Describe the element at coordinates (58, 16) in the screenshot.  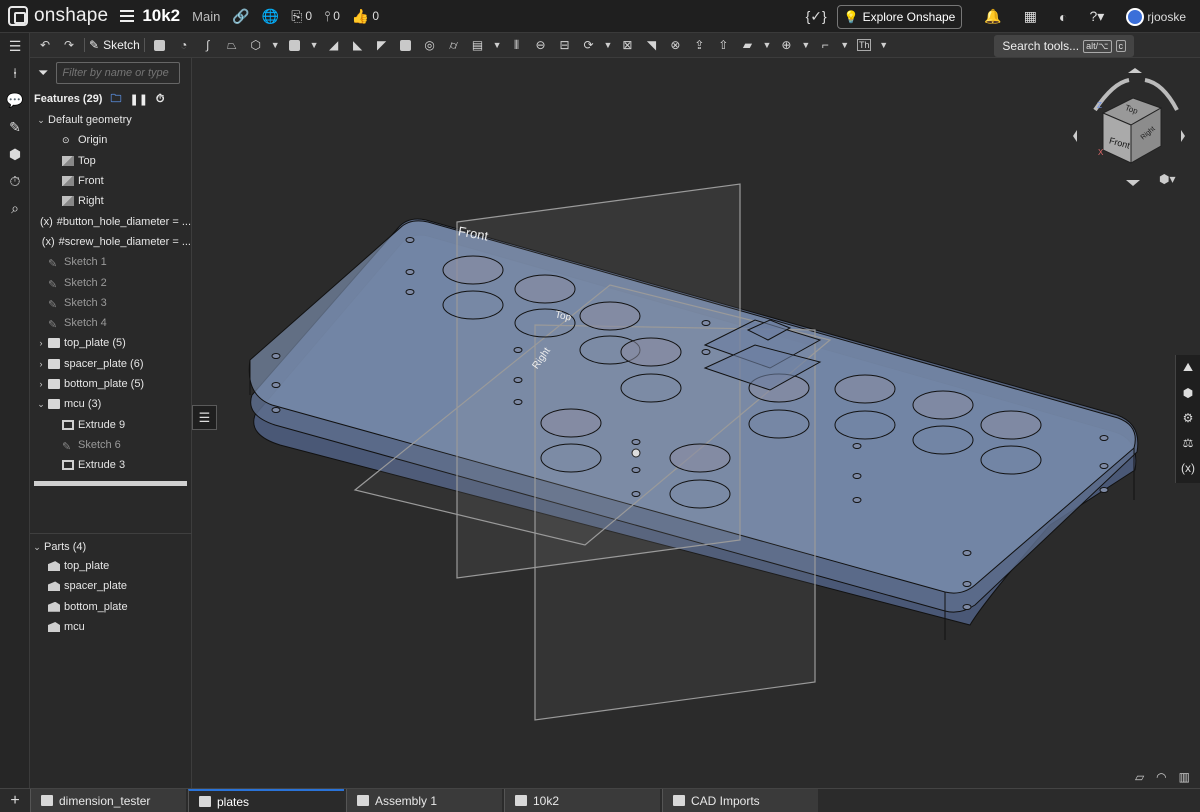
I see `onshape-logo: onshape` at that location.